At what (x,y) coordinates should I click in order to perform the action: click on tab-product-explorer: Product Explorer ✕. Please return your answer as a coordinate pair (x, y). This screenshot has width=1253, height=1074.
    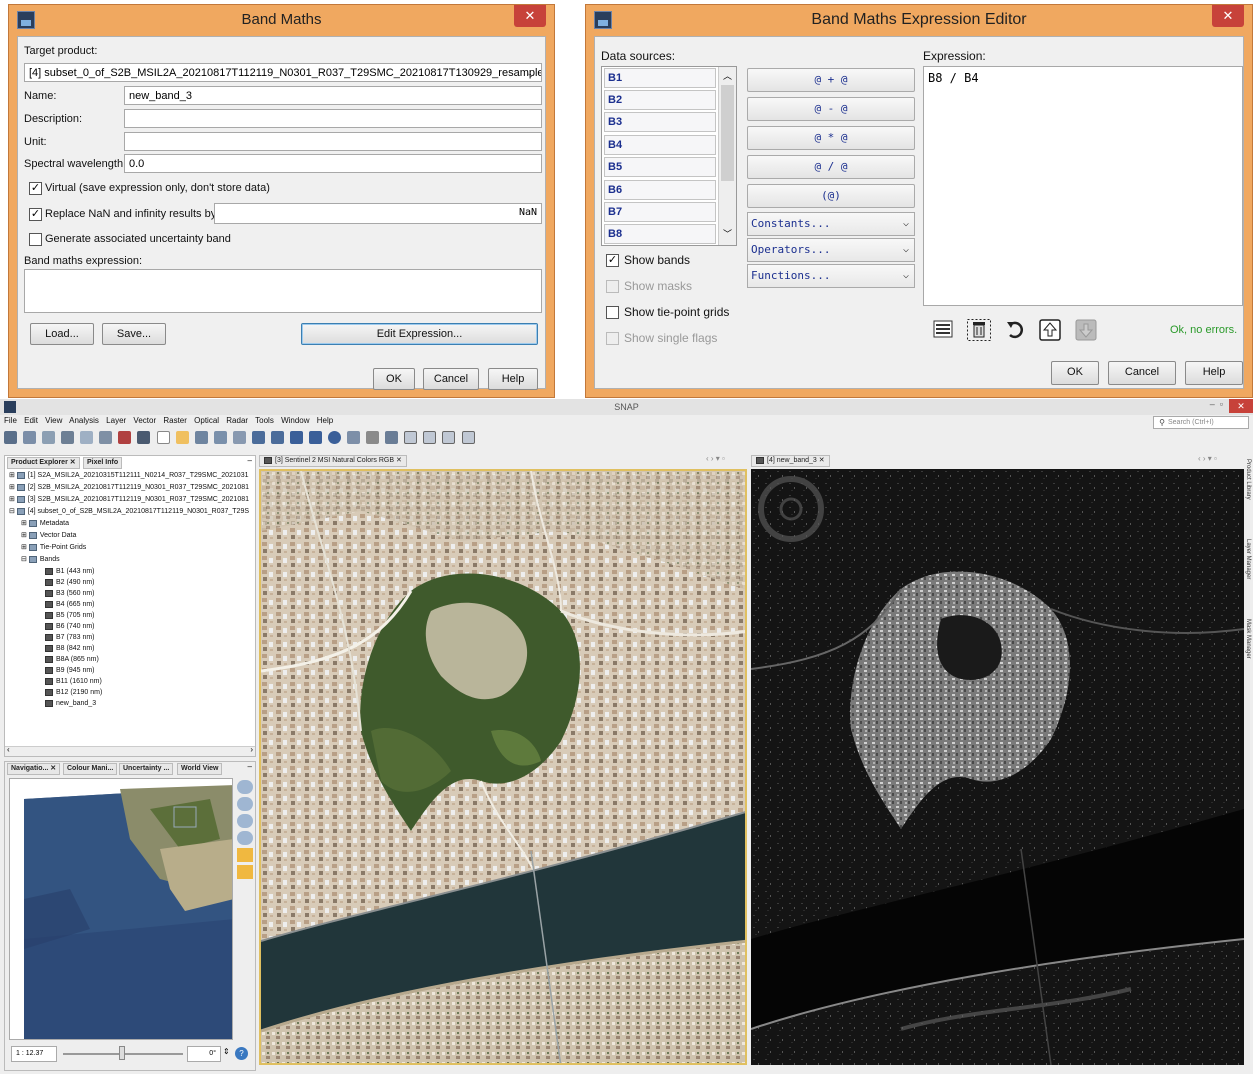
    Looking at the image, I should click on (43, 463).